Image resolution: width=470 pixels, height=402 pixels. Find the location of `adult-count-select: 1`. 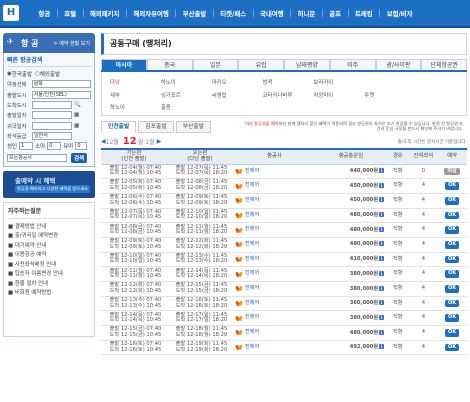

adult-count-select: 1 is located at coordinates (26, 146).